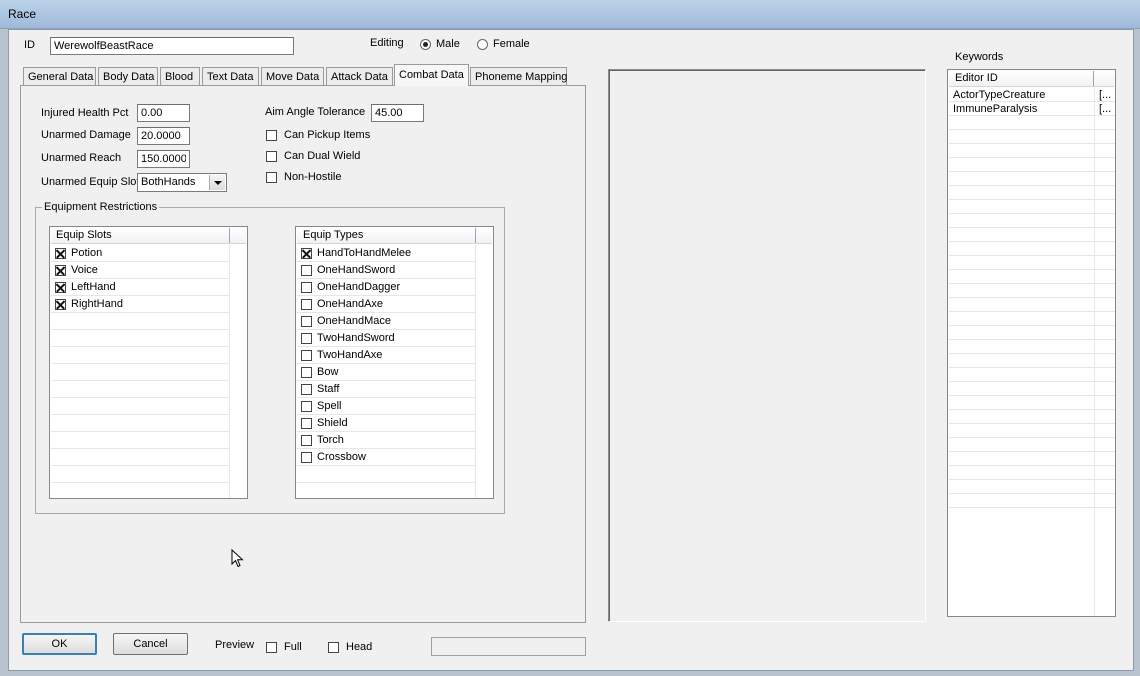  I want to click on equip-type-item-label: Torch, so click(330, 440).